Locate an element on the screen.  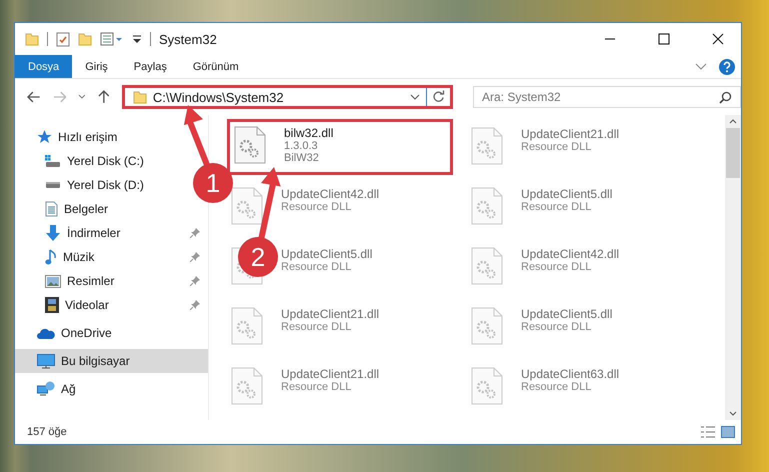
search-field: Ara: System32 is located at coordinates (606, 97).